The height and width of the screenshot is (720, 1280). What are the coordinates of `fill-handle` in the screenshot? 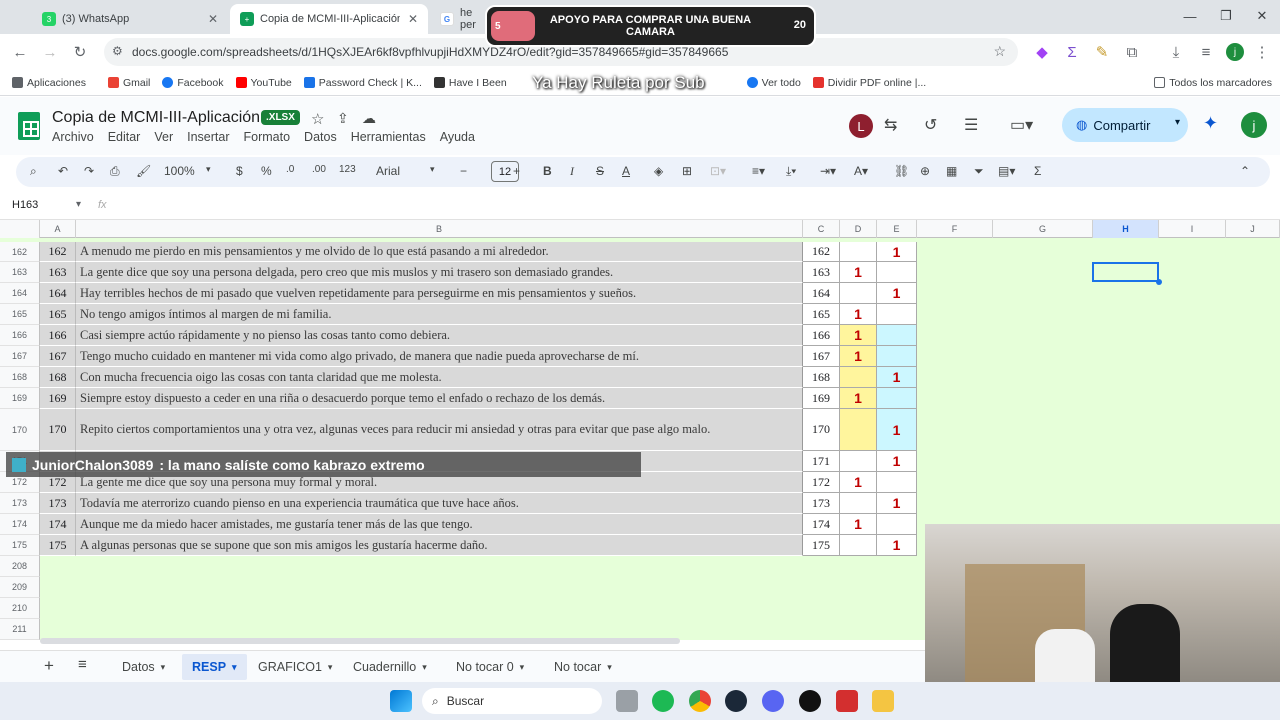 It's located at (1159, 282).